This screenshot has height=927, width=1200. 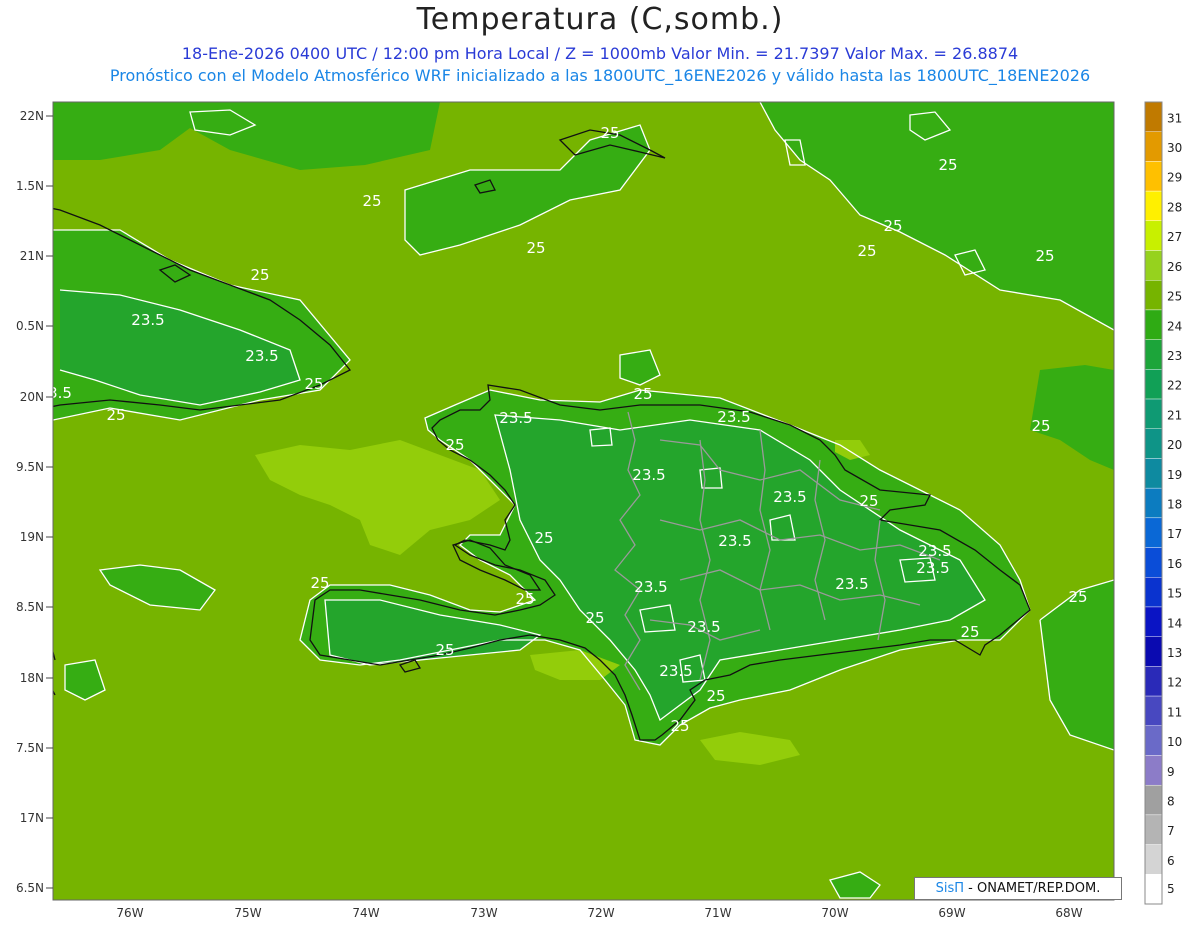 I want to click on lat-label: 7.5N, so click(x=30, y=748).